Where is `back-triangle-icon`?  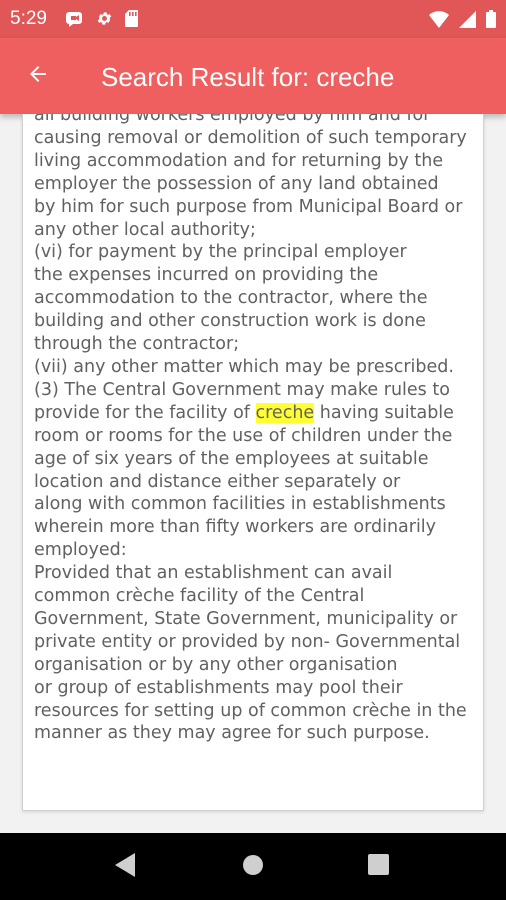 back-triangle-icon is located at coordinates (126, 867).